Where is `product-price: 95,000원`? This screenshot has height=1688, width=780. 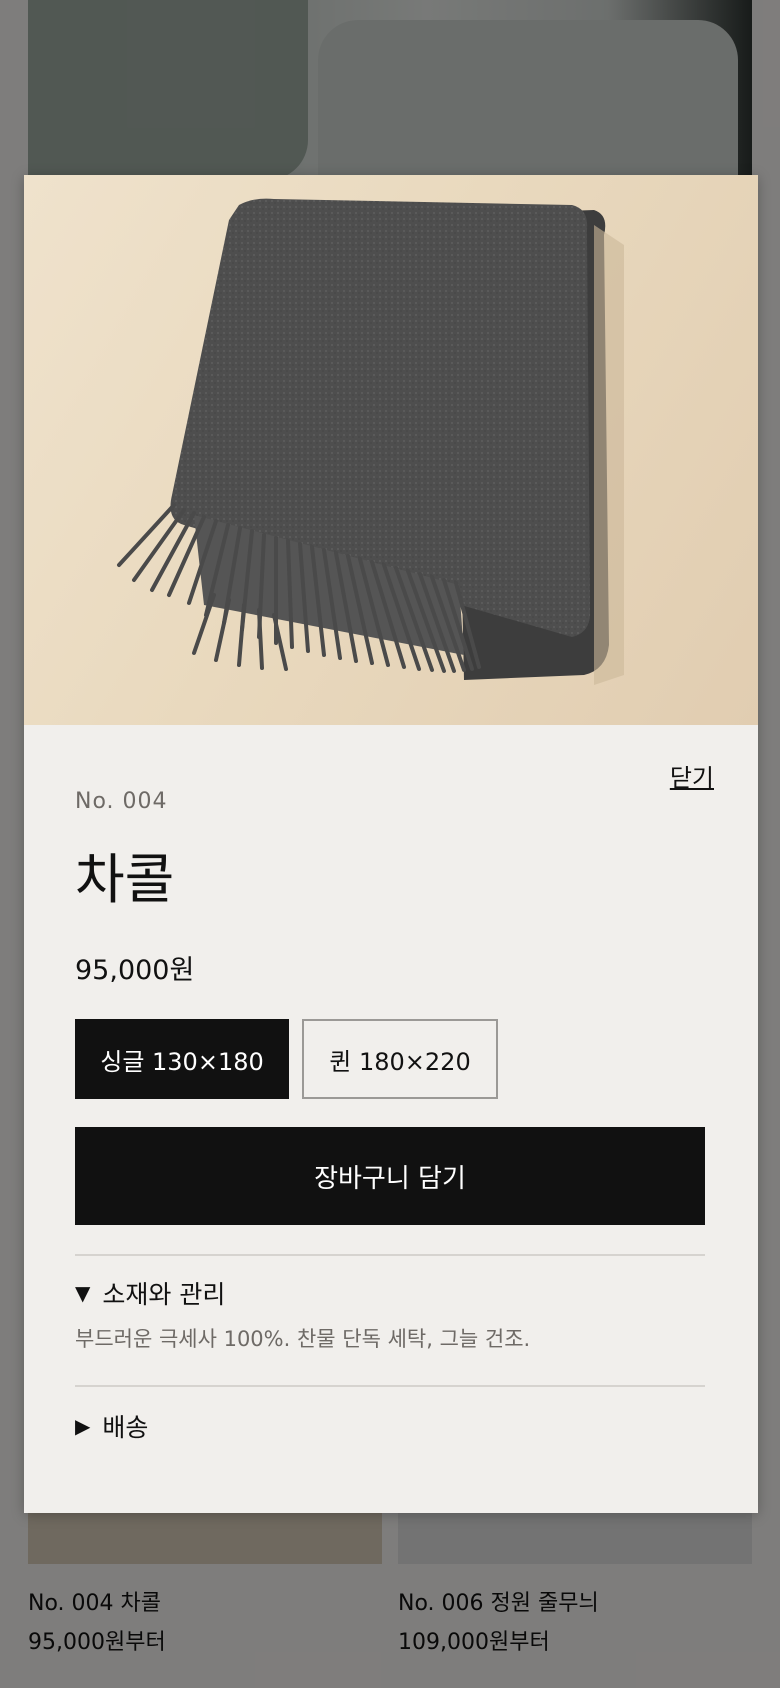 product-price: 95,000원 is located at coordinates (135, 970).